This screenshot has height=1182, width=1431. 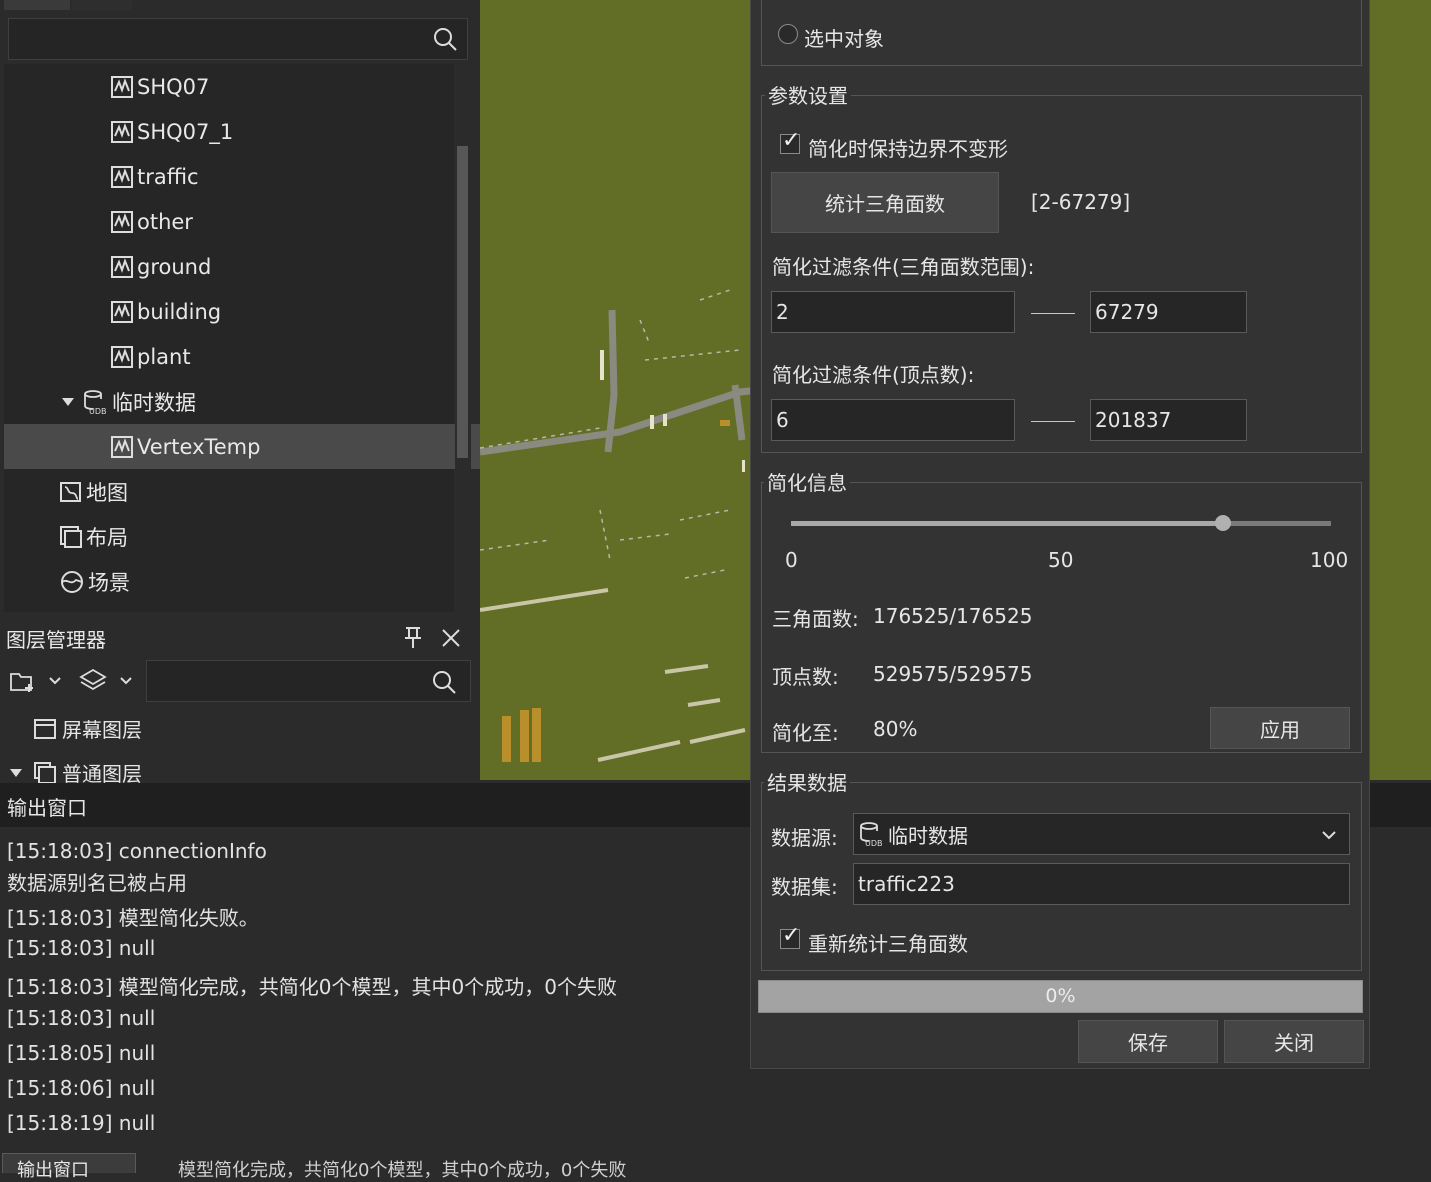 What do you see at coordinates (45, 772) in the screenshot?
I see `layer-group-icon` at bounding box center [45, 772].